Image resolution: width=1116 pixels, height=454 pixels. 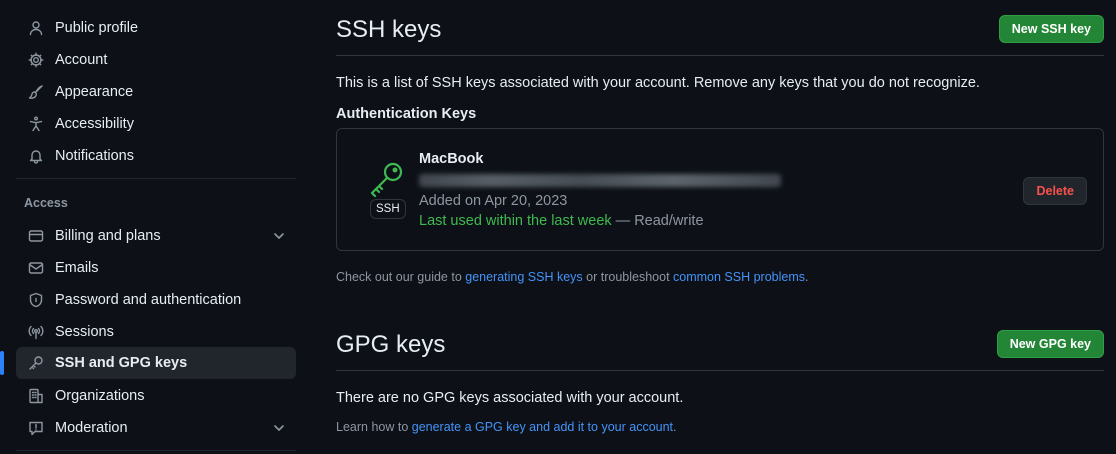 I want to click on sidebar-item-account: Account, so click(x=156, y=60).